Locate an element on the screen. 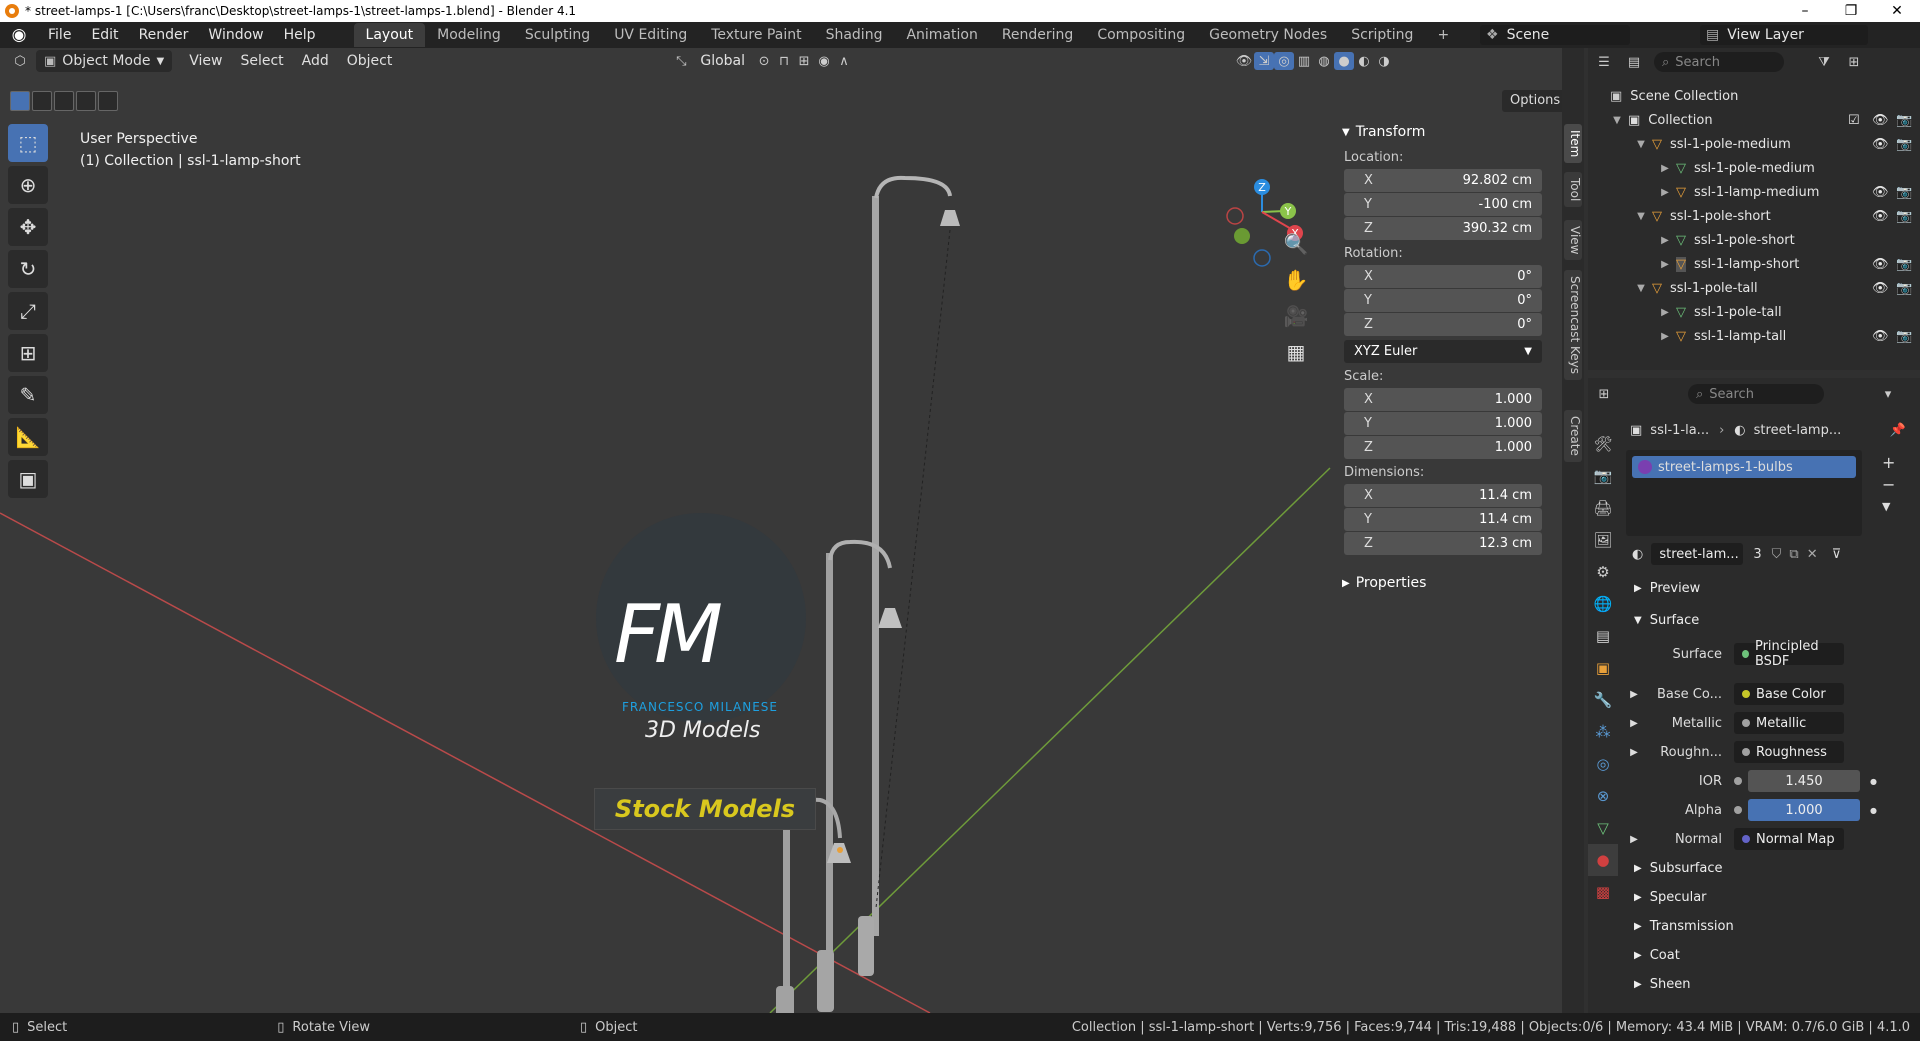 This screenshot has width=1920, height=1041. fake-user-icon: ⛉ is located at coordinates (1777, 554).